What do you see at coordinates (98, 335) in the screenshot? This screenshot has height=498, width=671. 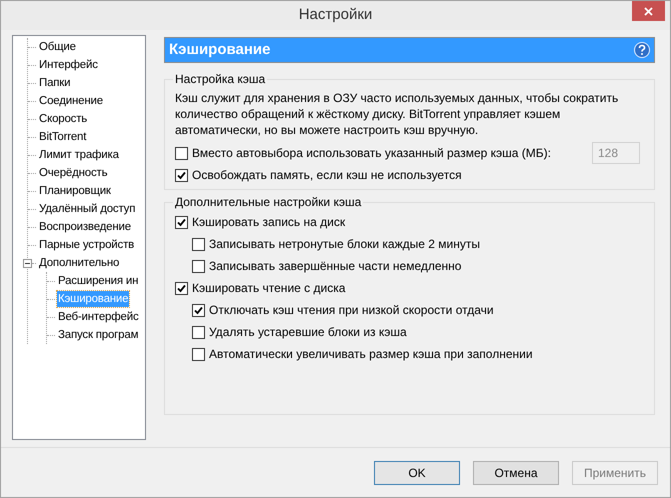 I see `tree-item: Запуск програм` at bounding box center [98, 335].